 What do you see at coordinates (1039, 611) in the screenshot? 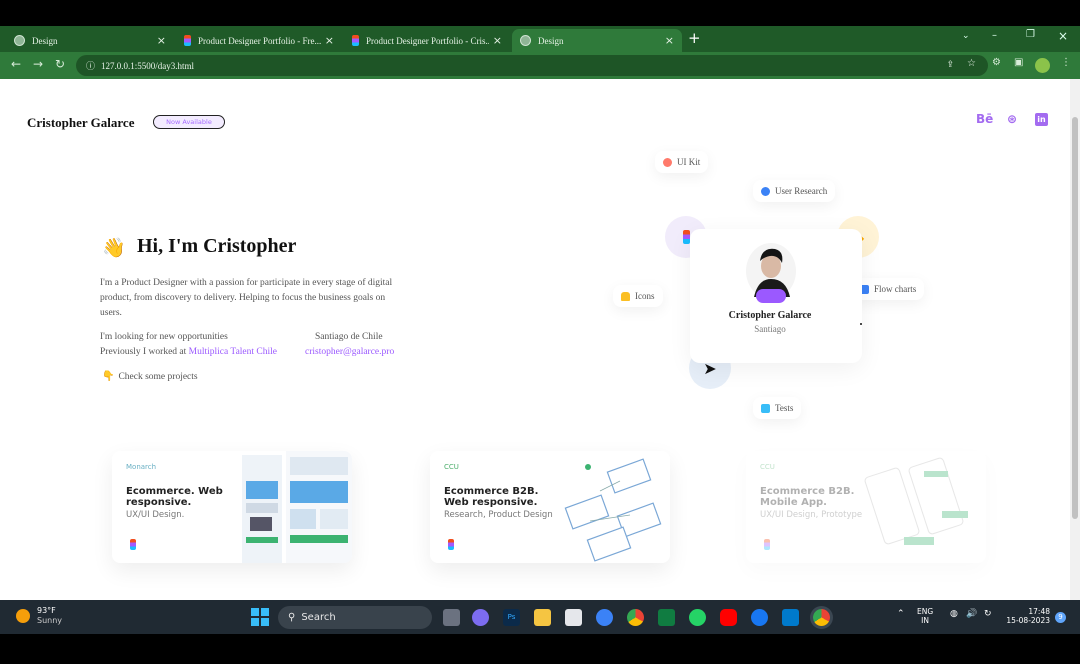
I see `clock-time: 17:48` at bounding box center [1039, 611].